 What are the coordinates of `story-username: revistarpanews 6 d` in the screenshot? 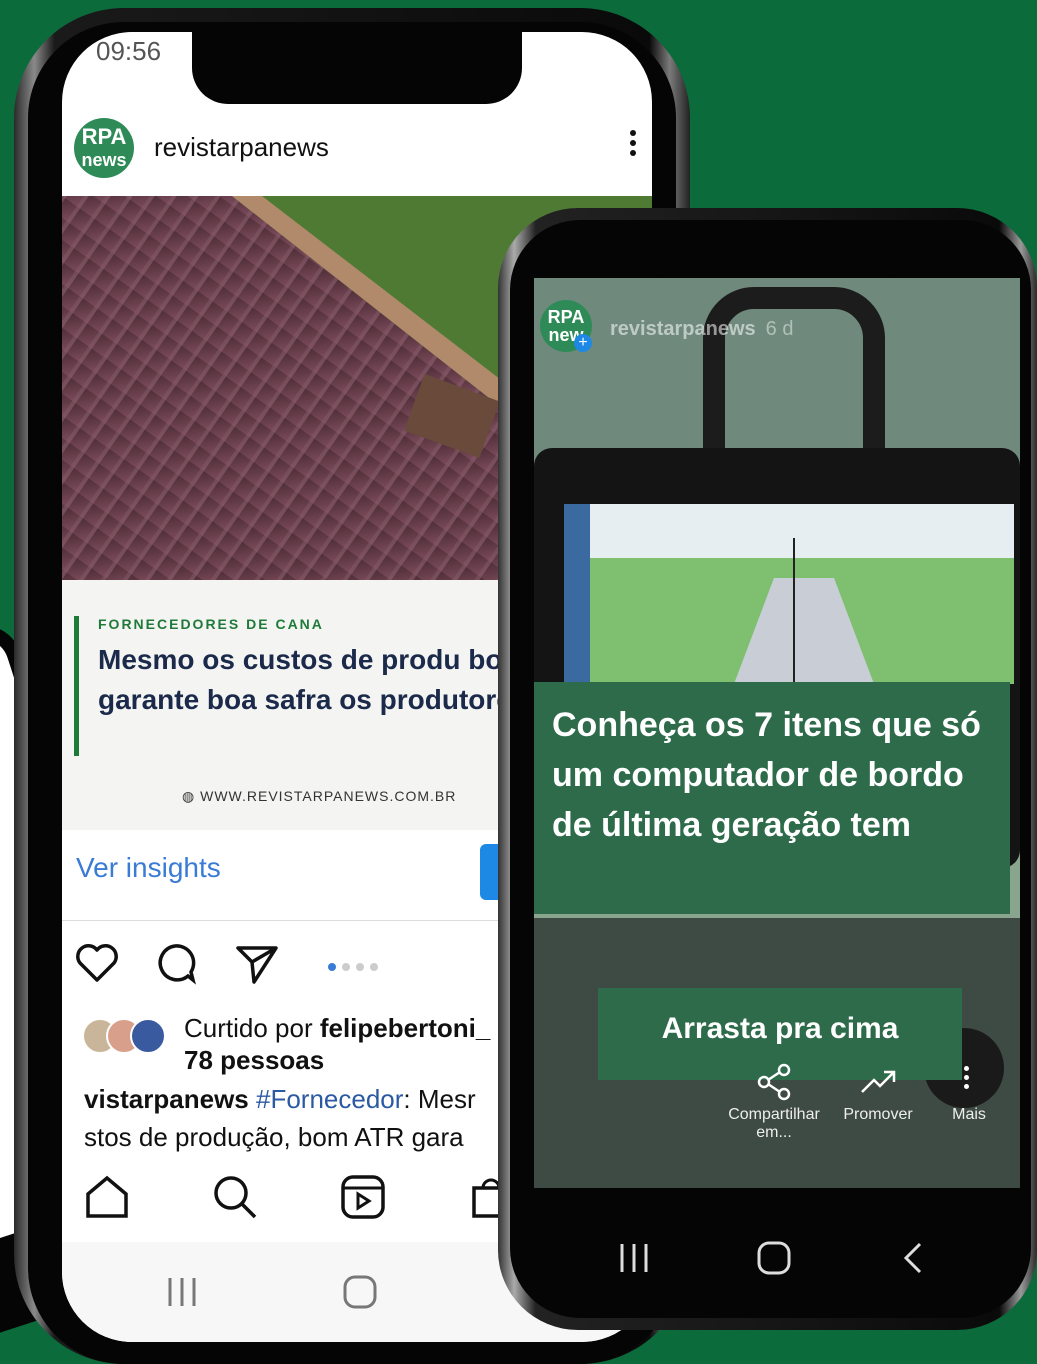 It's located at (701, 329).